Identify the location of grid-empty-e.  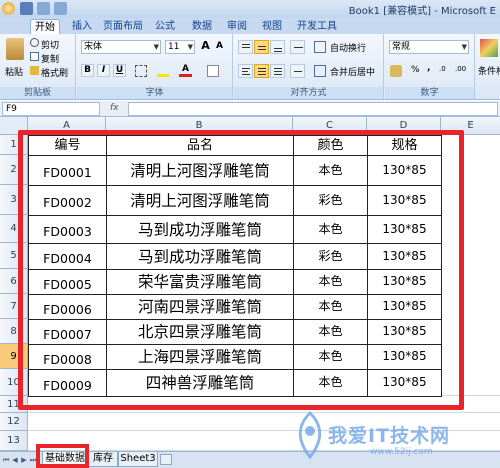
(470, 265).